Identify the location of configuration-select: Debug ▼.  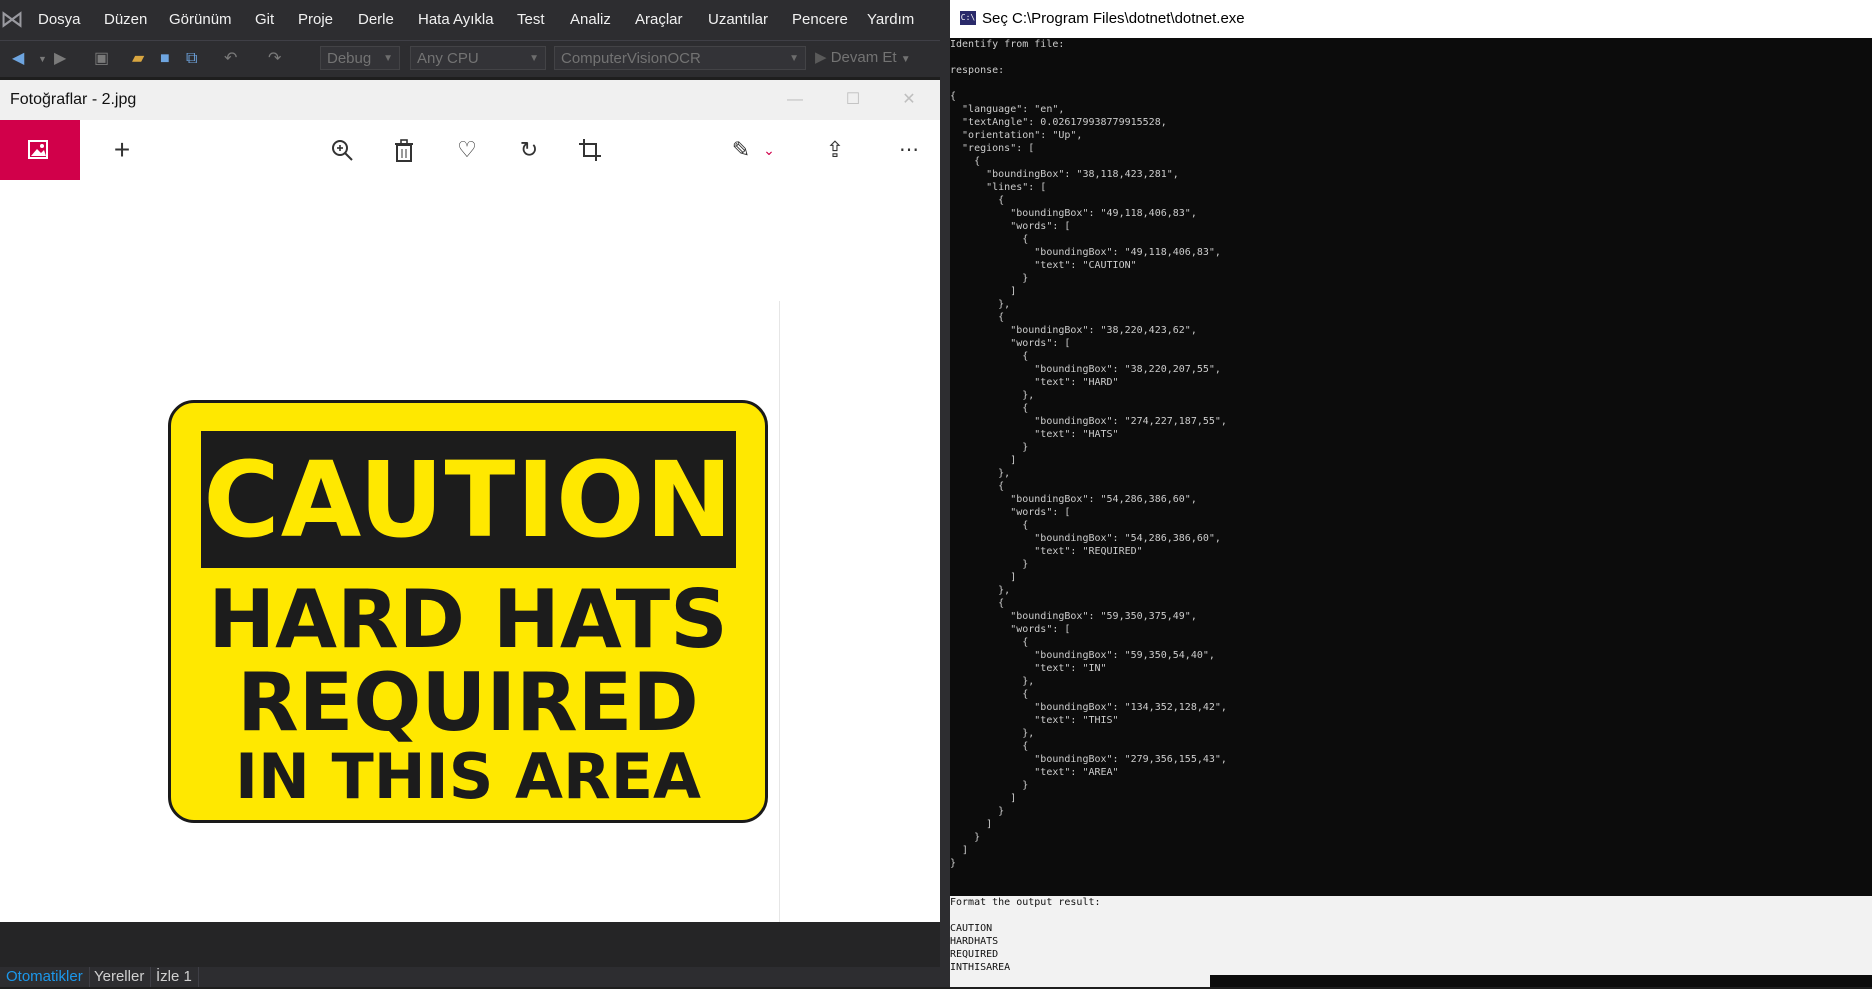
(360, 58).